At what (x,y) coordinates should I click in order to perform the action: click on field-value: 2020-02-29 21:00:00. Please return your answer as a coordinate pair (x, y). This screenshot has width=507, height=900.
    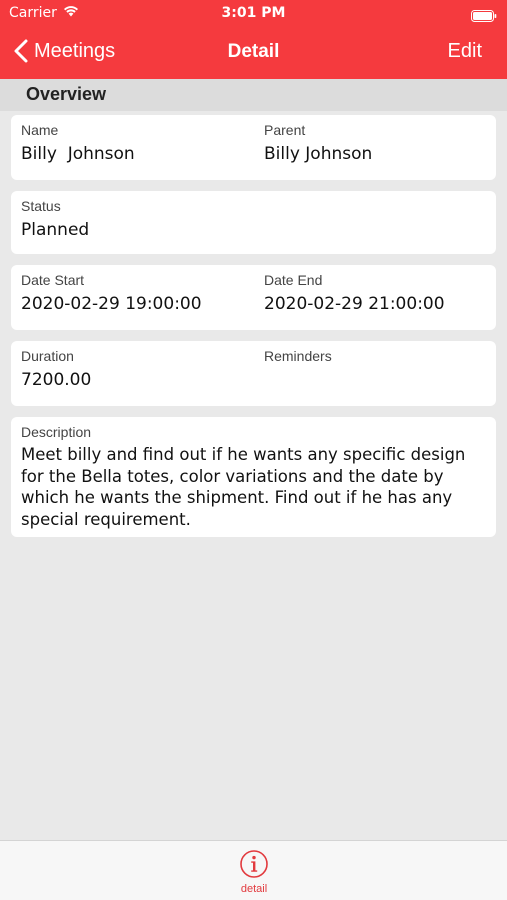
    Looking at the image, I should click on (354, 304).